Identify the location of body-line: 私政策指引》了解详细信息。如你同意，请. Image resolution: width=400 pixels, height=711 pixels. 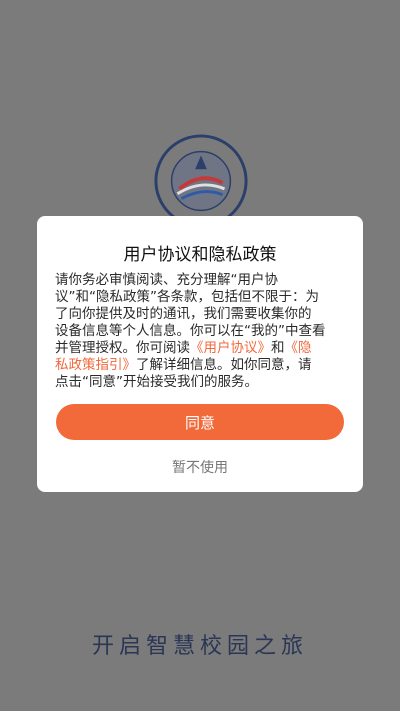
(183, 365).